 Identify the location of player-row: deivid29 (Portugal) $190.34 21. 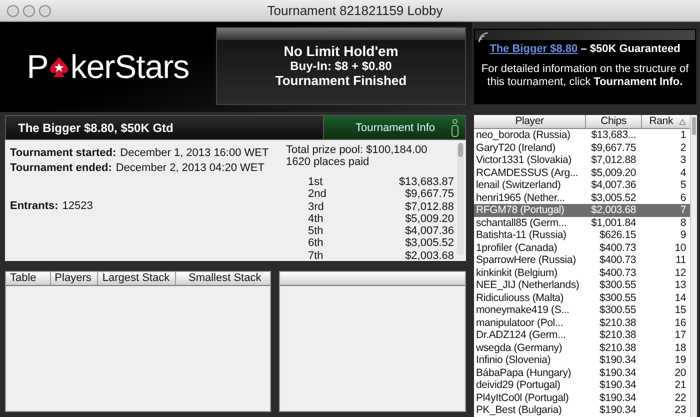
(582, 385).